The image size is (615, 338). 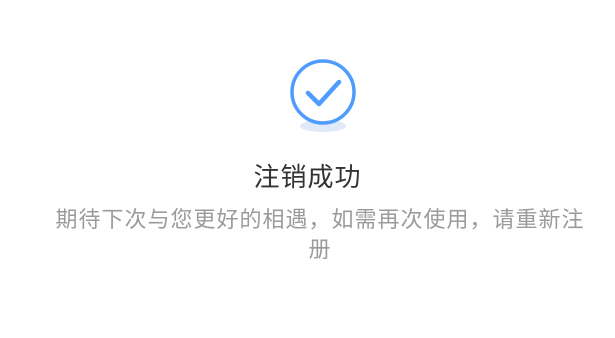 What do you see at coordinates (320, 235) in the screenshot?
I see `status-message: 期待下次与您更好的相遇，如需再次使用，请重新注册` at bounding box center [320, 235].